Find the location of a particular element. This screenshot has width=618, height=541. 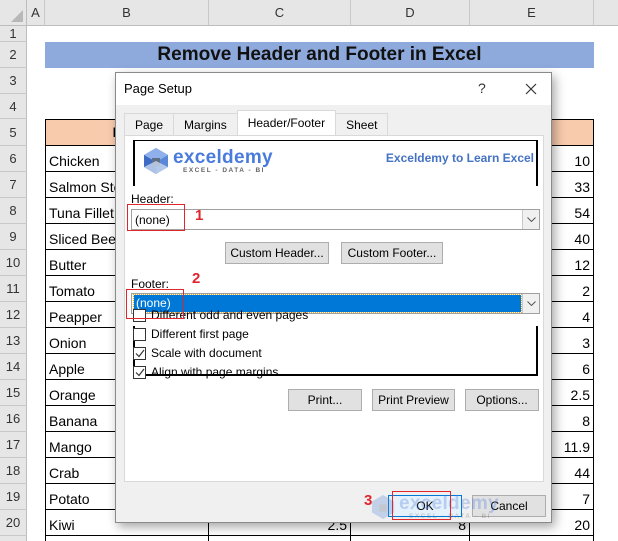

row-header-5: 5 is located at coordinates (13, 132).